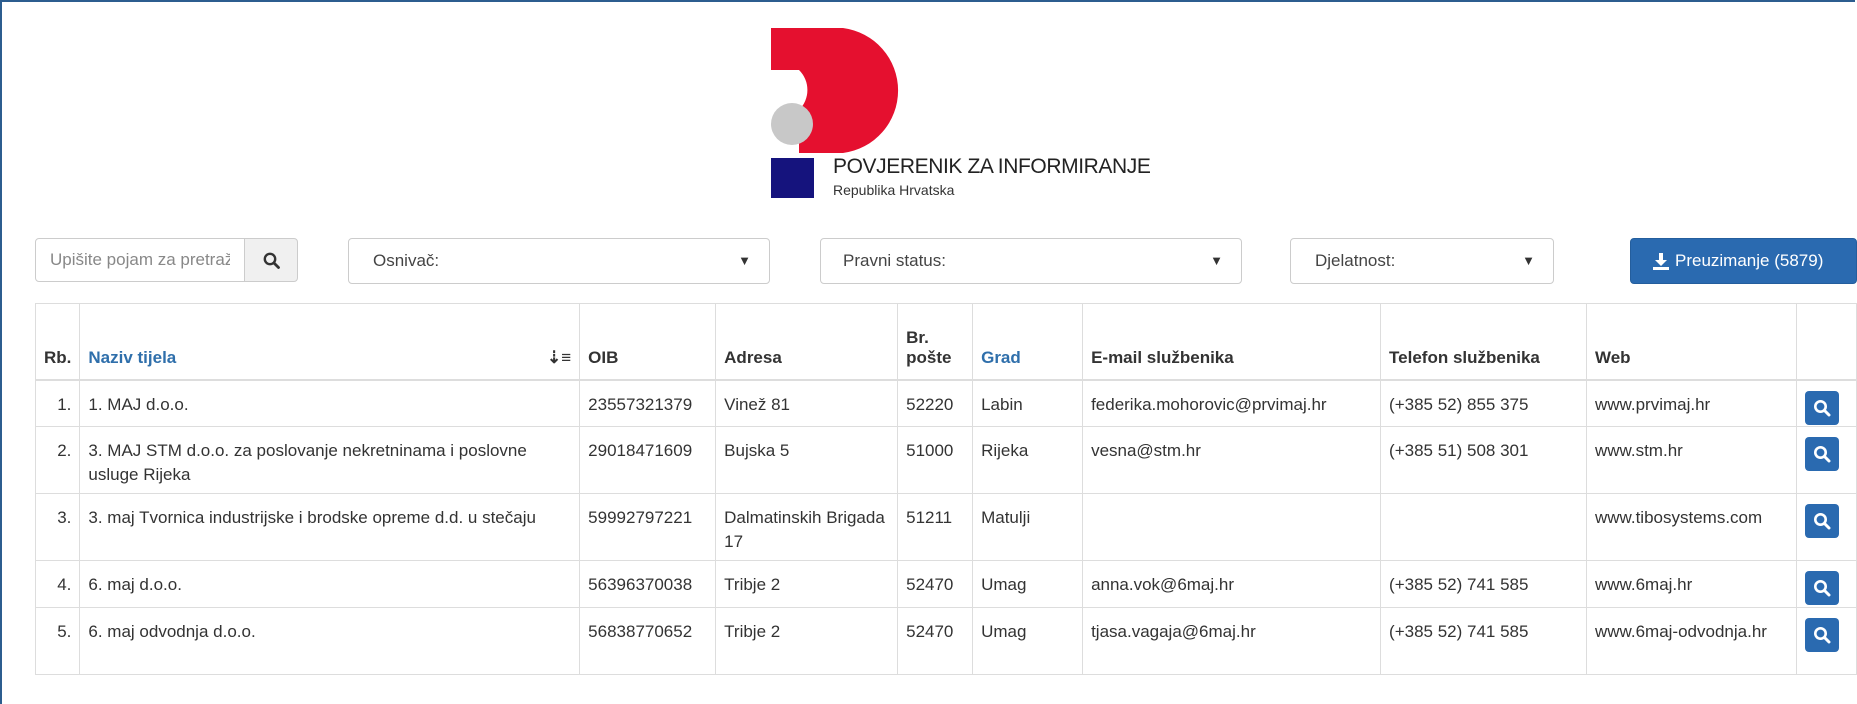  I want to click on search-group, so click(166, 261).